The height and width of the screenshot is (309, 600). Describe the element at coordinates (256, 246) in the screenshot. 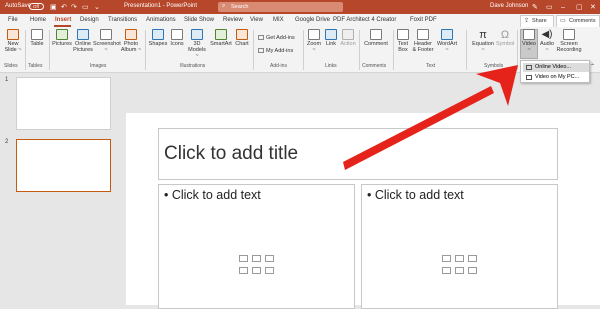

I see `left-content-placeholder: • Click to add text` at that location.